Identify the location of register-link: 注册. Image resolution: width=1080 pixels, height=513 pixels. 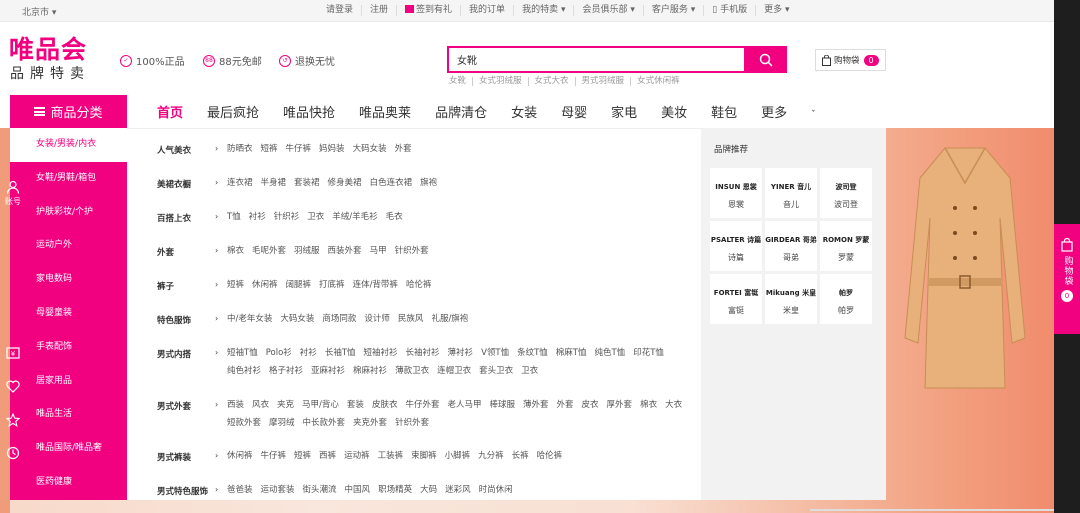
(378, 10).